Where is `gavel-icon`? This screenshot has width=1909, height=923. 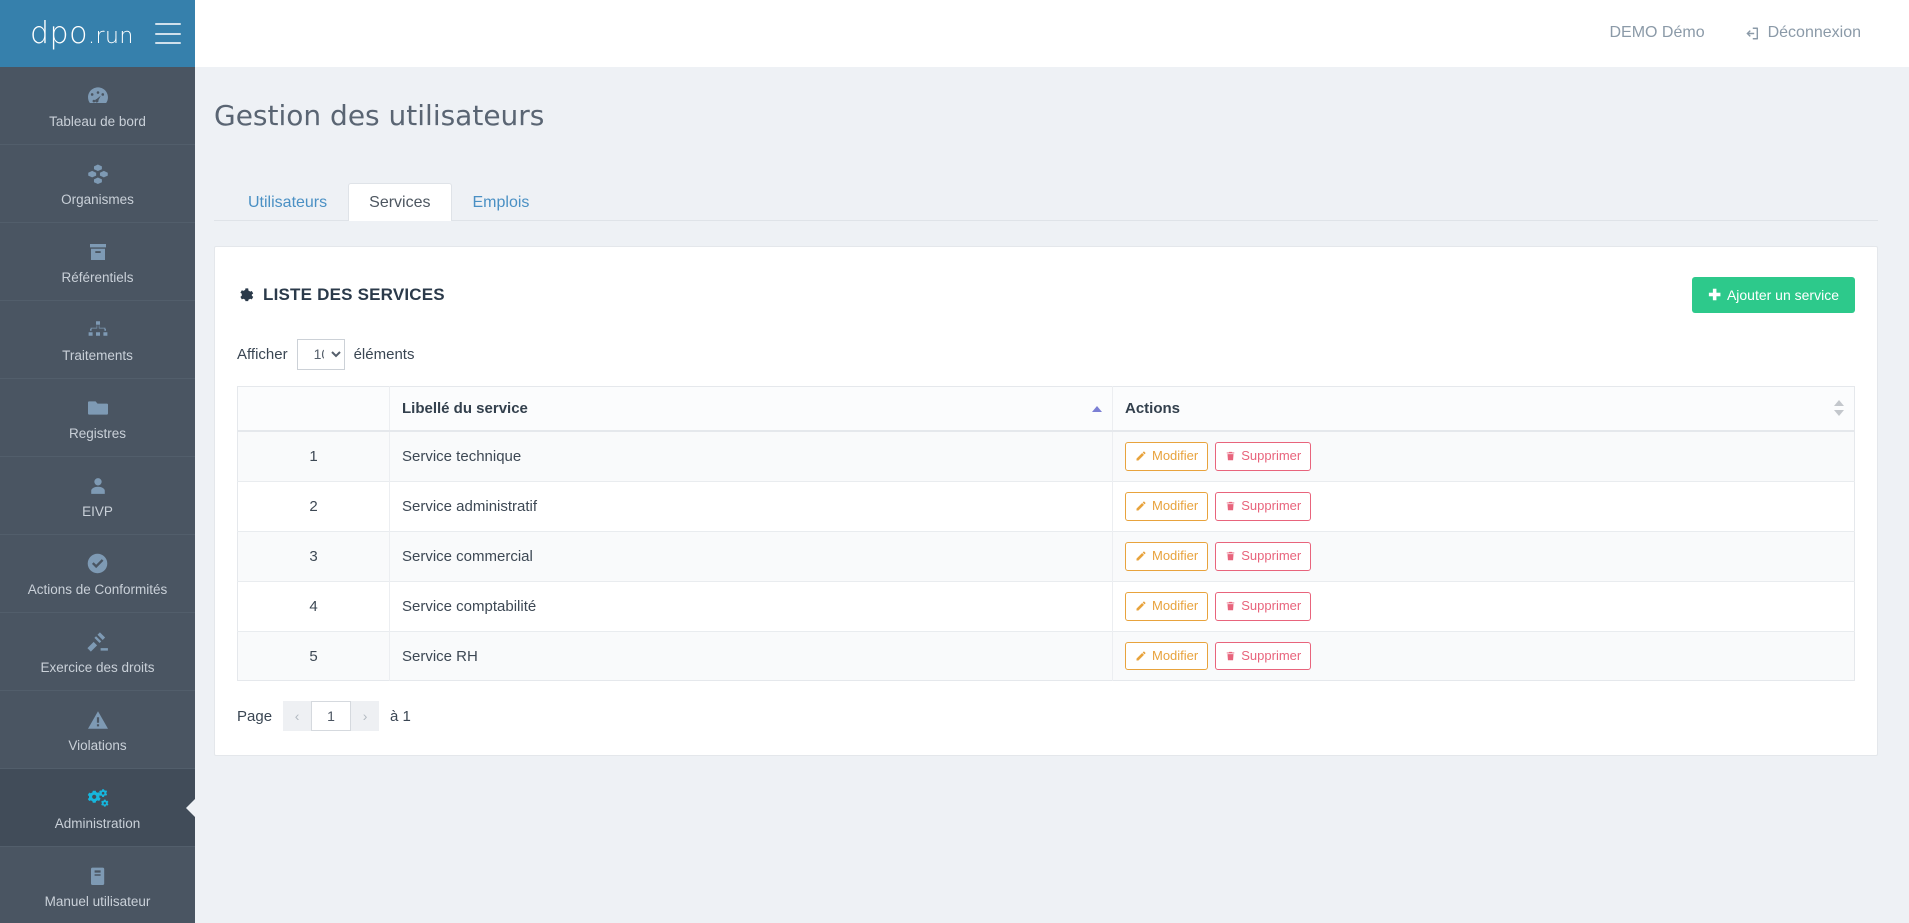 gavel-icon is located at coordinates (97, 642).